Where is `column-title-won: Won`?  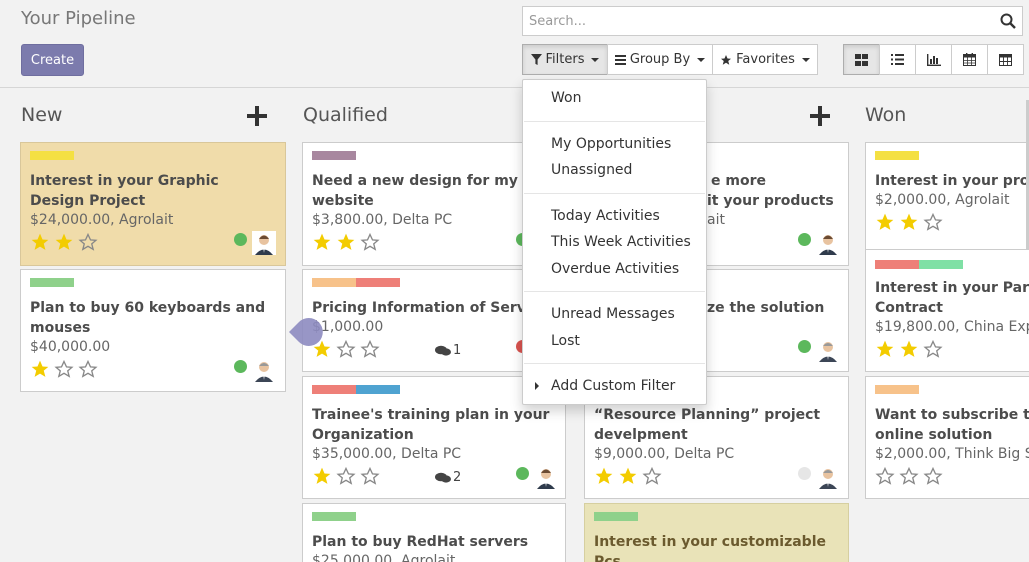
column-title-won: Won is located at coordinates (886, 115).